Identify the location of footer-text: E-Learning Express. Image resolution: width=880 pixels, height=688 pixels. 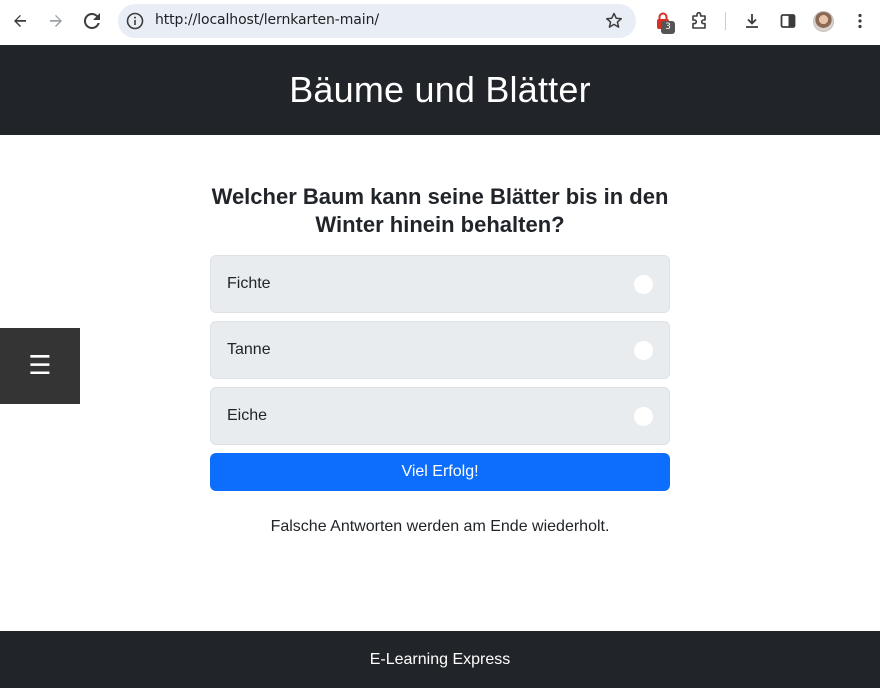
(440, 659).